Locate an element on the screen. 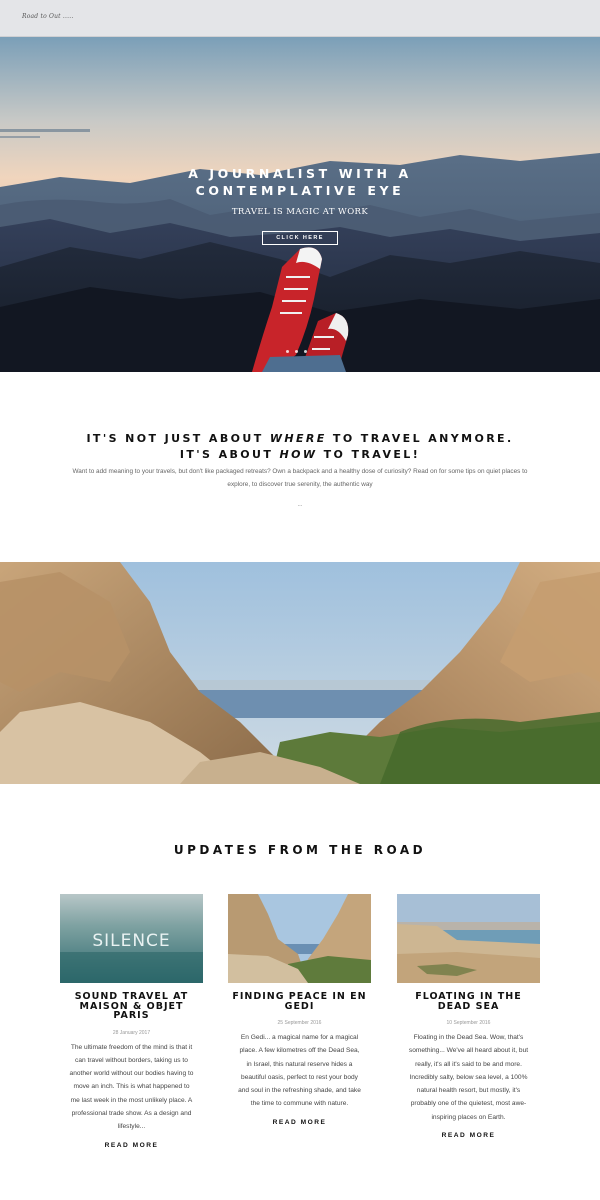 The width and height of the screenshot is (600, 1200). hero-subtitle: TRAVEL IS MAGIC AT WORK is located at coordinates (300, 212).